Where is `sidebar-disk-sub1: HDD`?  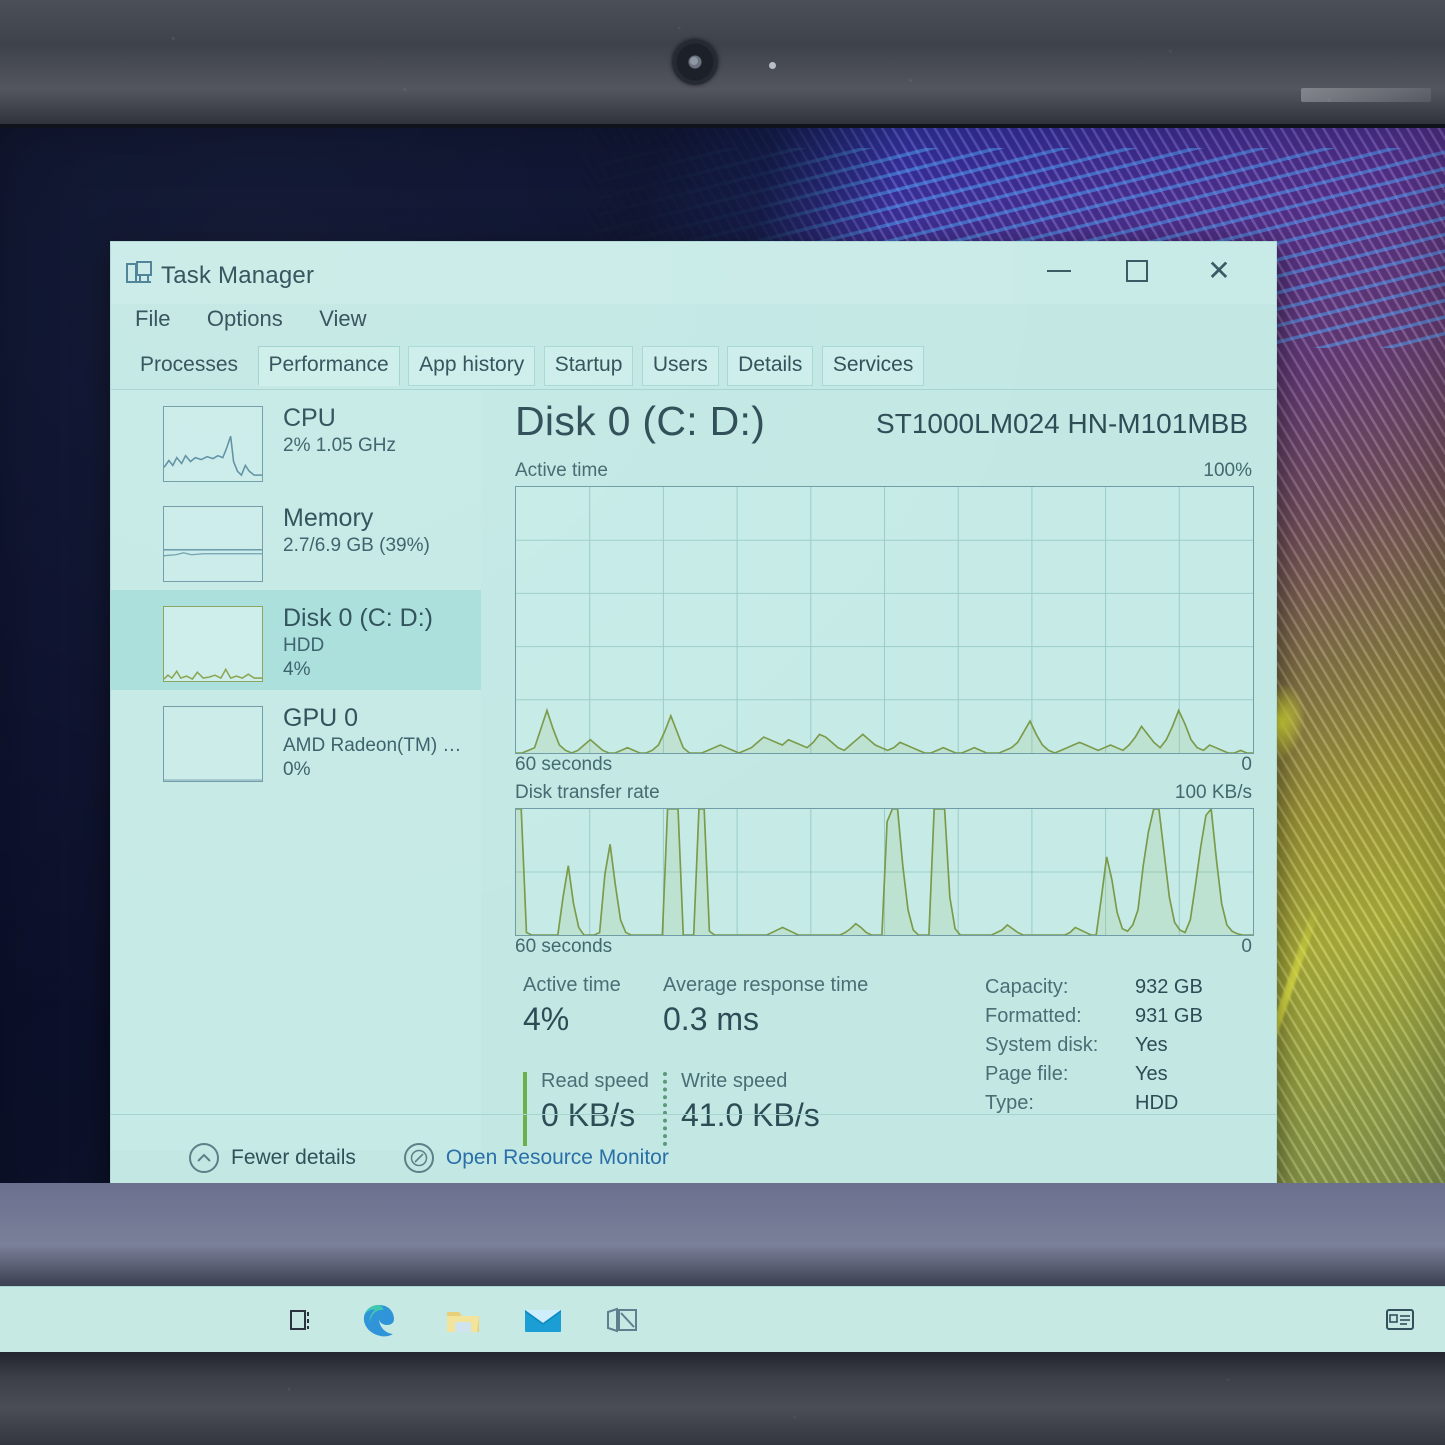
sidebar-disk-sub1: HDD is located at coordinates (304, 645).